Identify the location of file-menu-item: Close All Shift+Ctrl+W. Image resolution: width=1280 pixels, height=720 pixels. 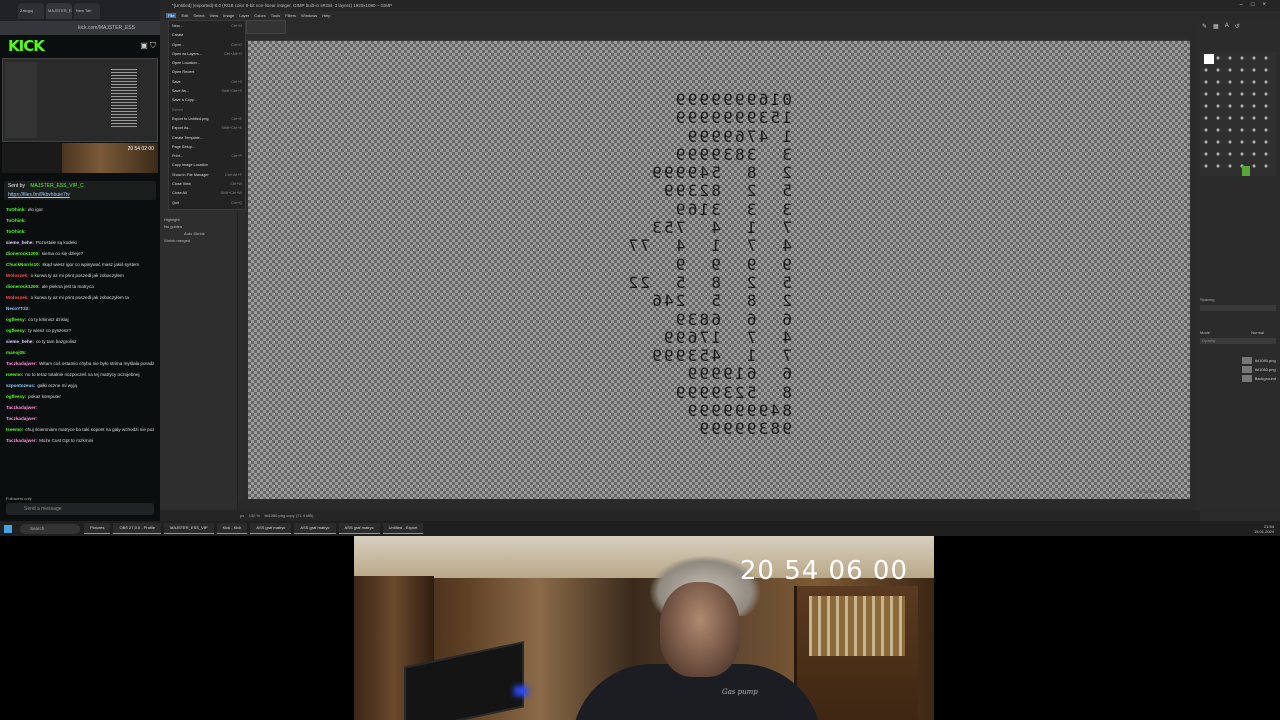
(207, 193).